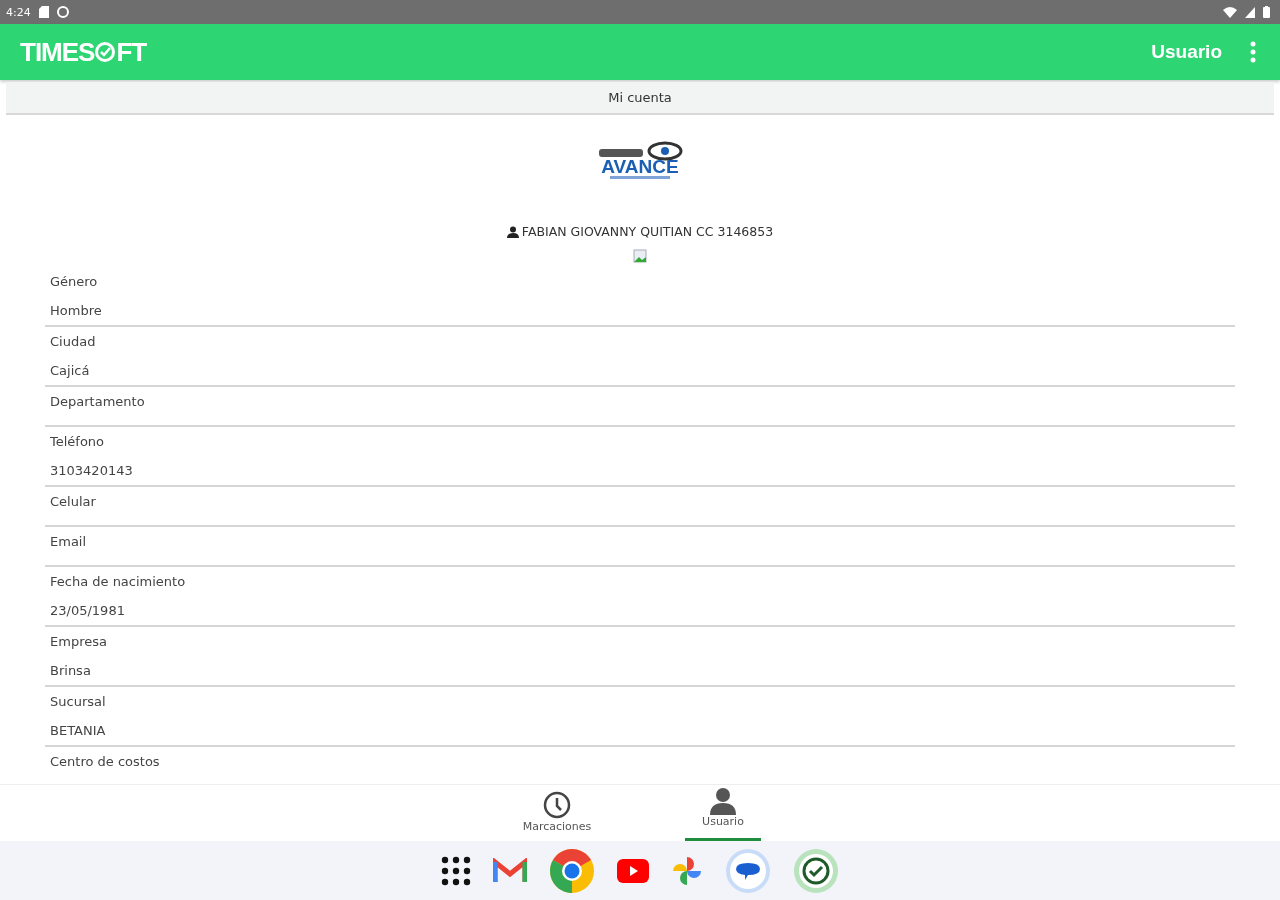 The width and height of the screenshot is (1280, 900). I want to click on user-name: FABIAN GIOVANNY QUITIAN CC 3146853, so click(647, 231).